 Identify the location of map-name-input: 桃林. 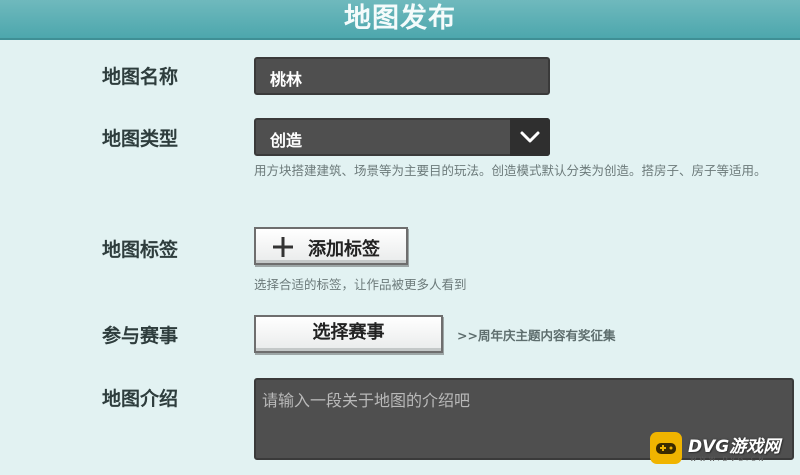
(402, 76).